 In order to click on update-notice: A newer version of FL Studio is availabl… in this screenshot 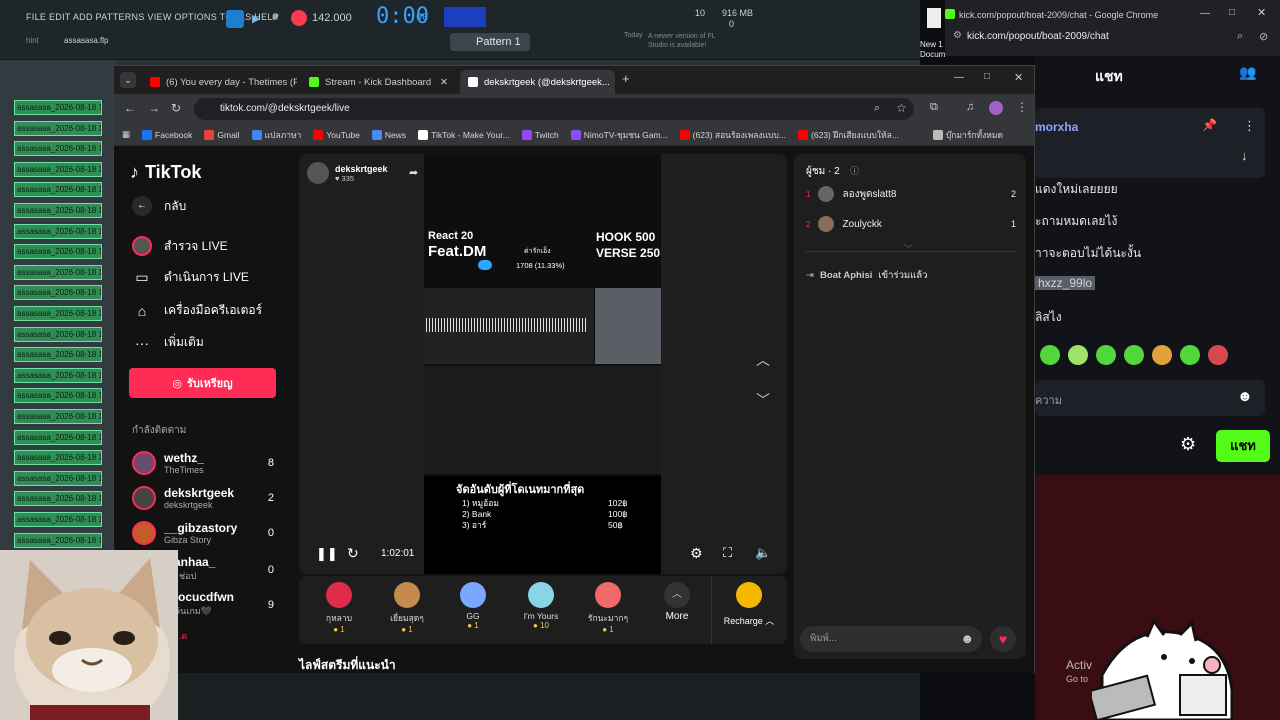, I will do `click(682, 41)`.